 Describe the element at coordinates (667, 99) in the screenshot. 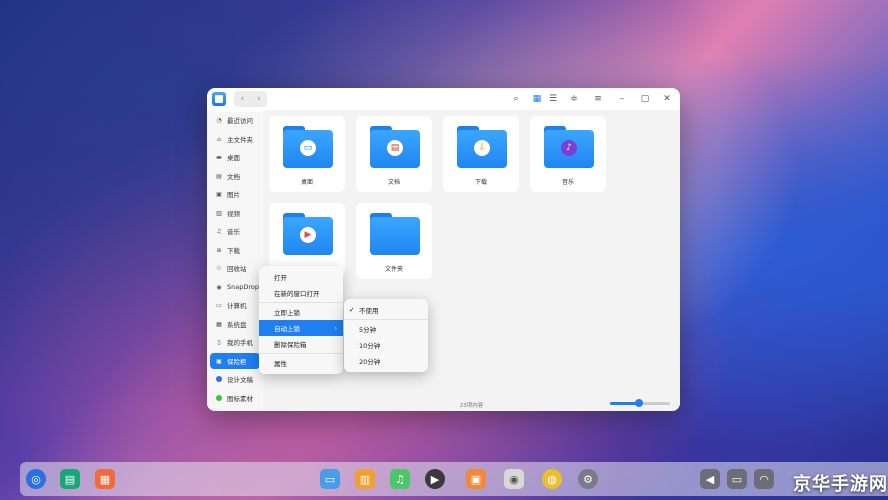

I see `close-icon: ✕` at that location.